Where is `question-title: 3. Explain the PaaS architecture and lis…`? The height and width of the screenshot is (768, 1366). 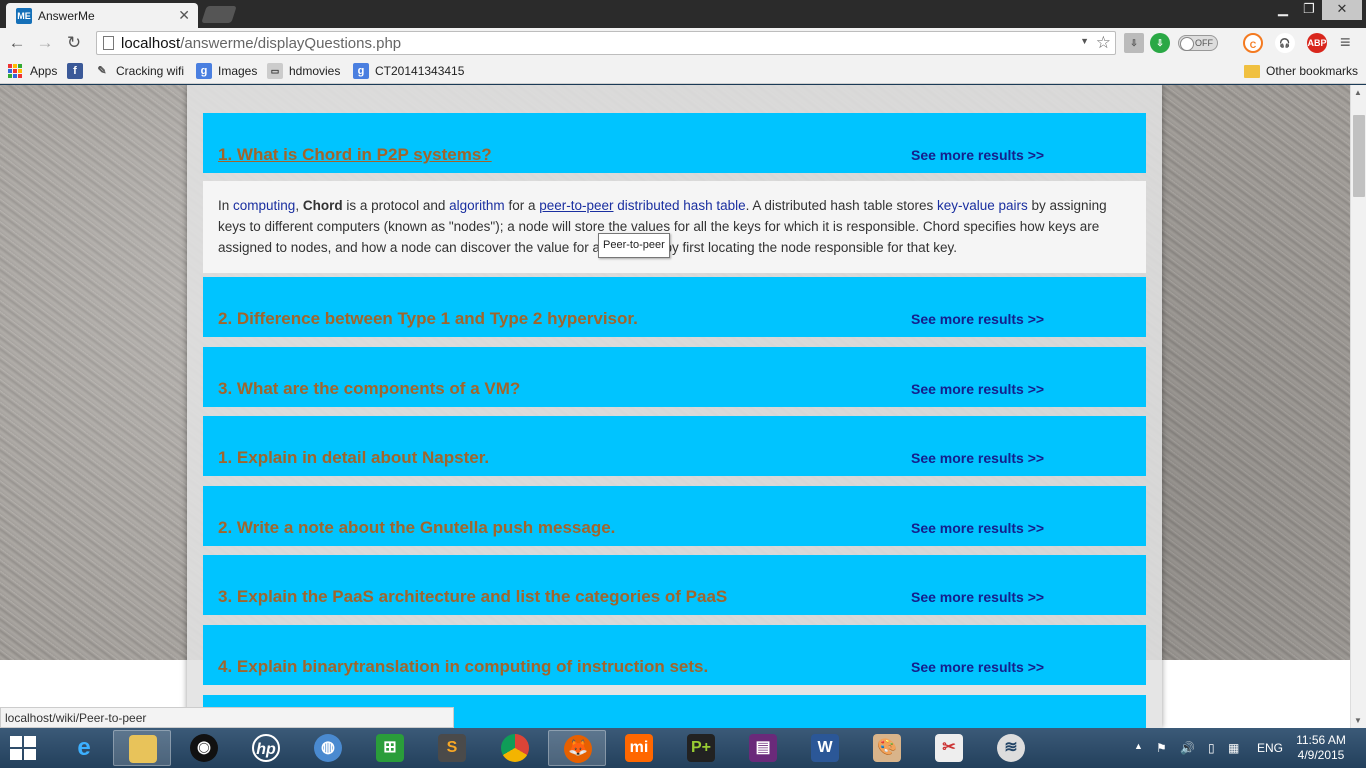
question-title: 3. Explain the PaaS architecture and lis… is located at coordinates (472, 597).